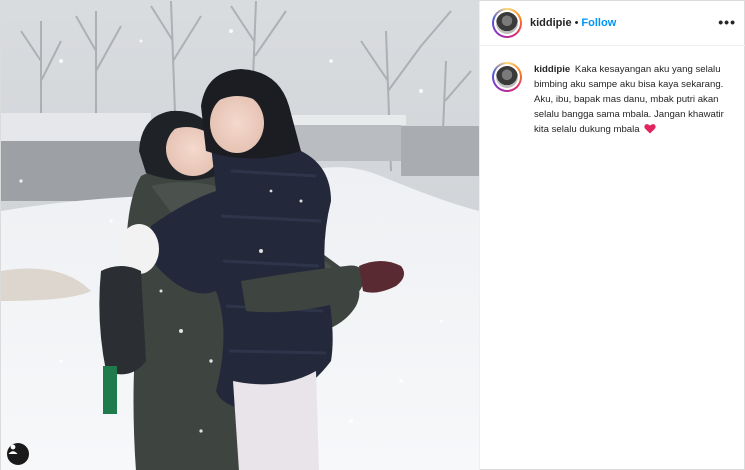 Image resolution: width=745 pixels, height=470 pixels. I want to click on avatar, so click(507, 23).